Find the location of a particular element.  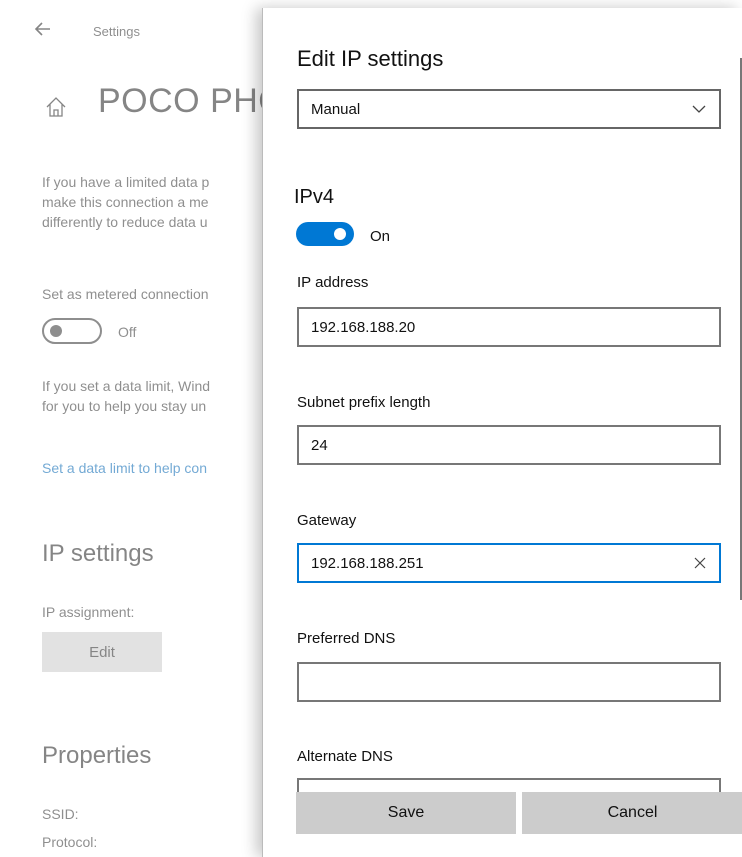

subnet-prefix-input: 24 is located at coordinates (509, 445).